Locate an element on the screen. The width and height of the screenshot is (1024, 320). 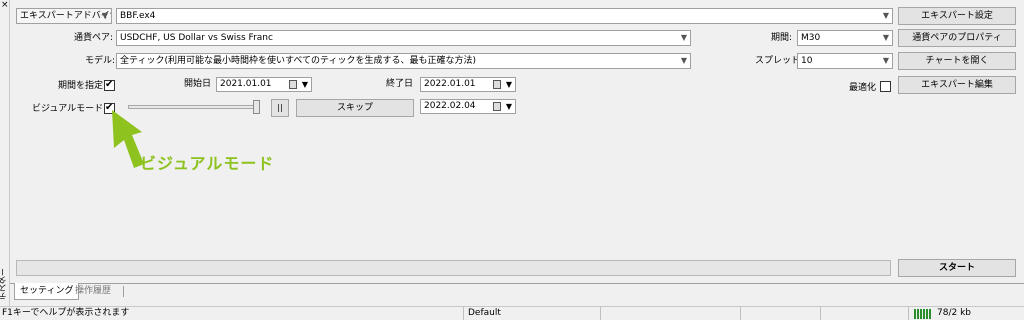
symbol-properties-button: 通貨ペアのプロパティ is located at coordinates (957, 38).